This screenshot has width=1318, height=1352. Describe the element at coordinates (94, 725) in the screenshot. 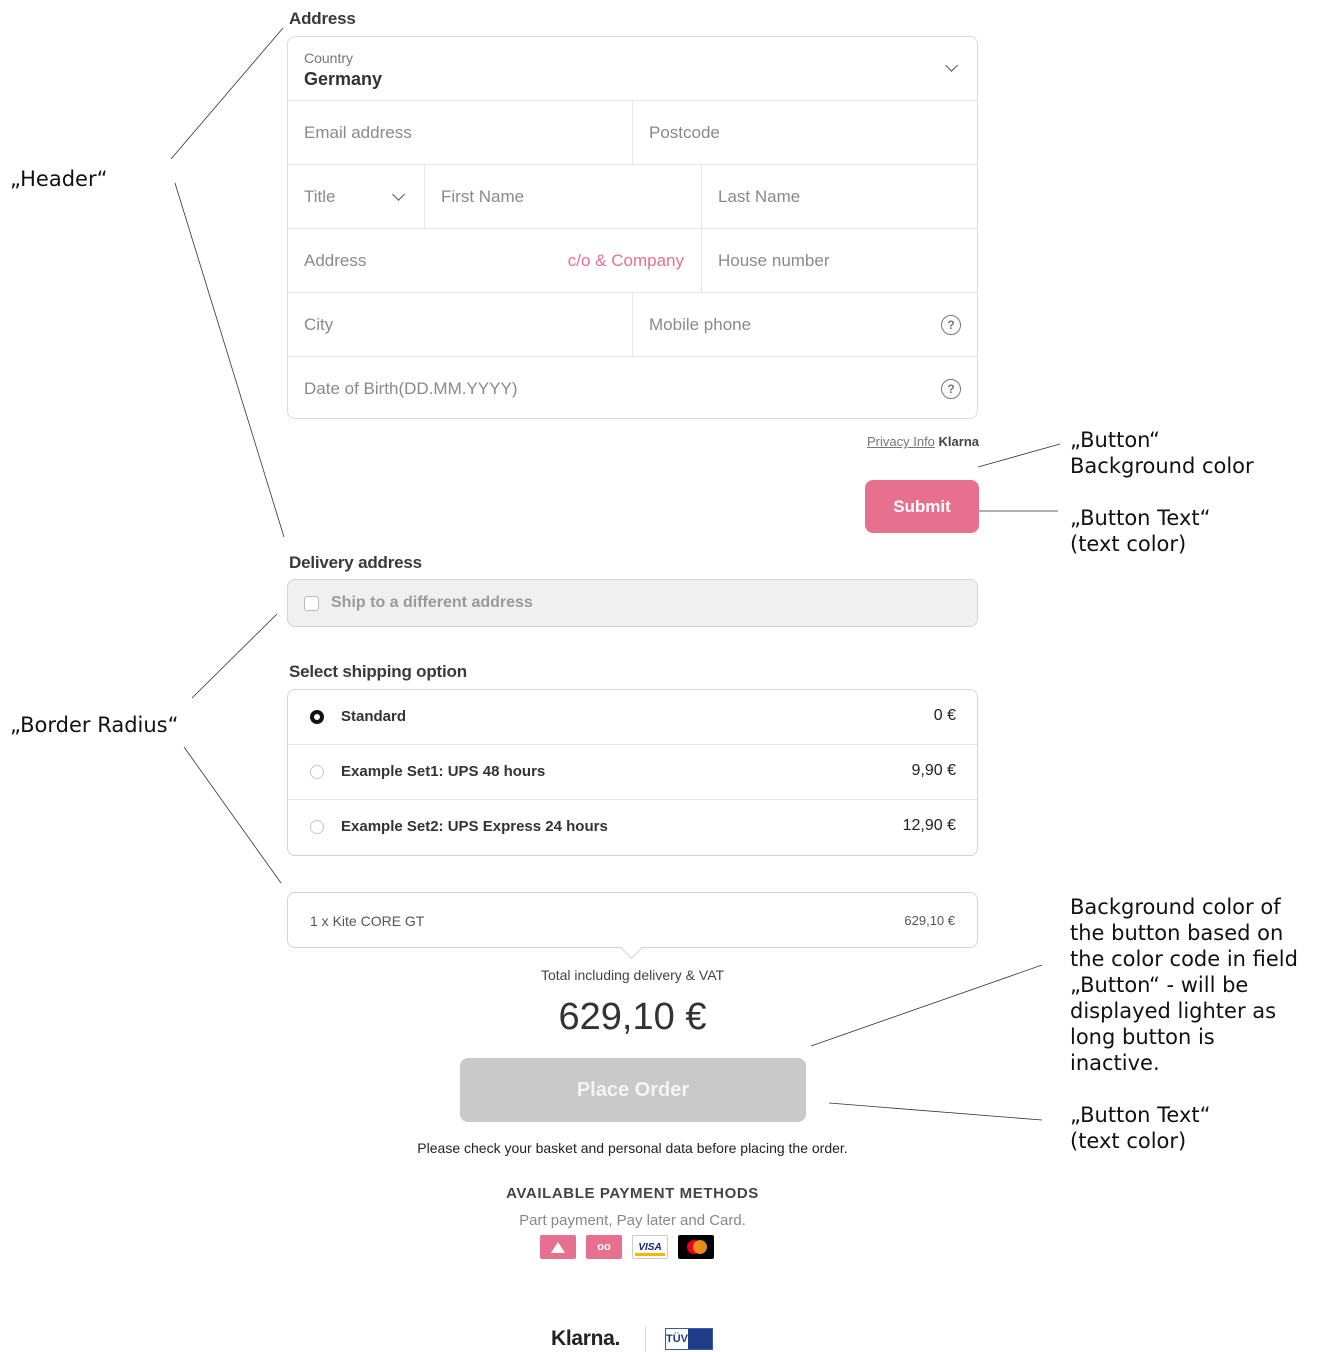

I see `annotation-border-radius: „Border Radius“` at that location.